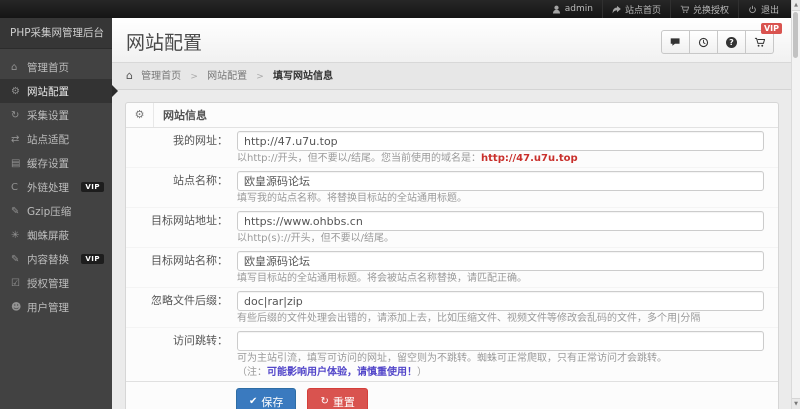 This screenshot has height=409, width=800. Describe the element at coordinates (253, 401) in the screenshot. I see `check-icon: ✔` at that location.